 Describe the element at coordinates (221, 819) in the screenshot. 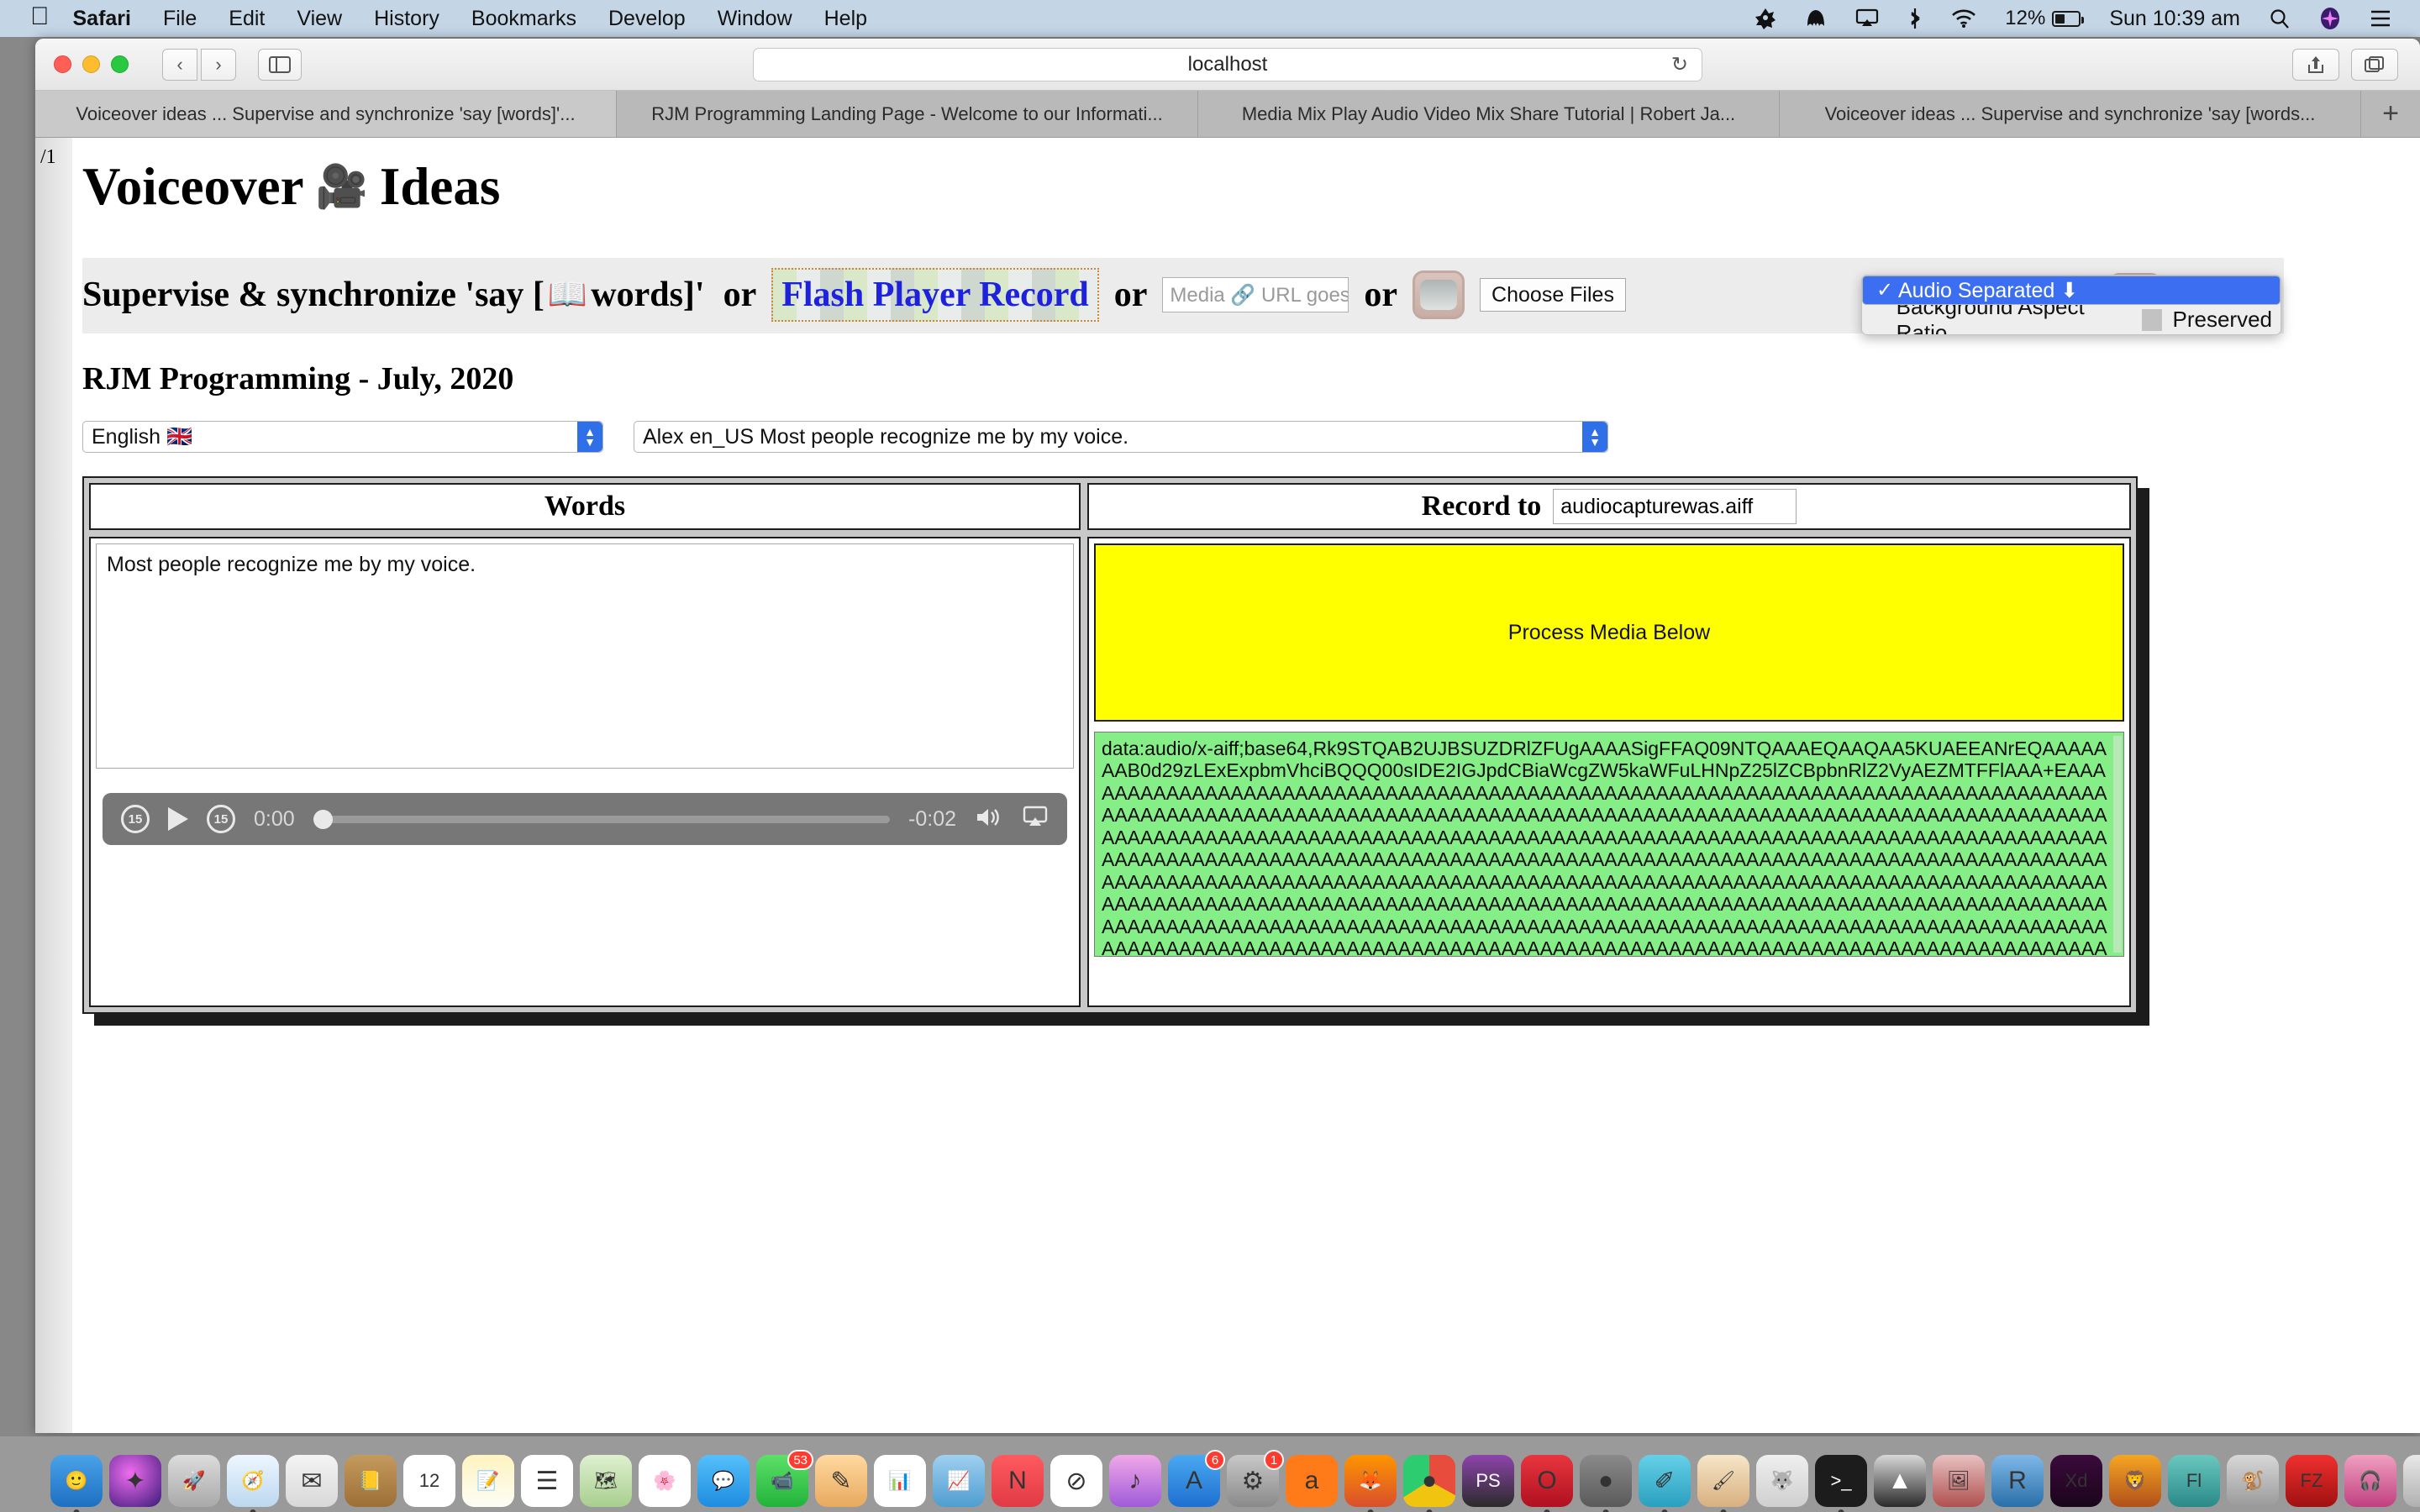

I see `skip-forward-15-icon: 15` at that location.